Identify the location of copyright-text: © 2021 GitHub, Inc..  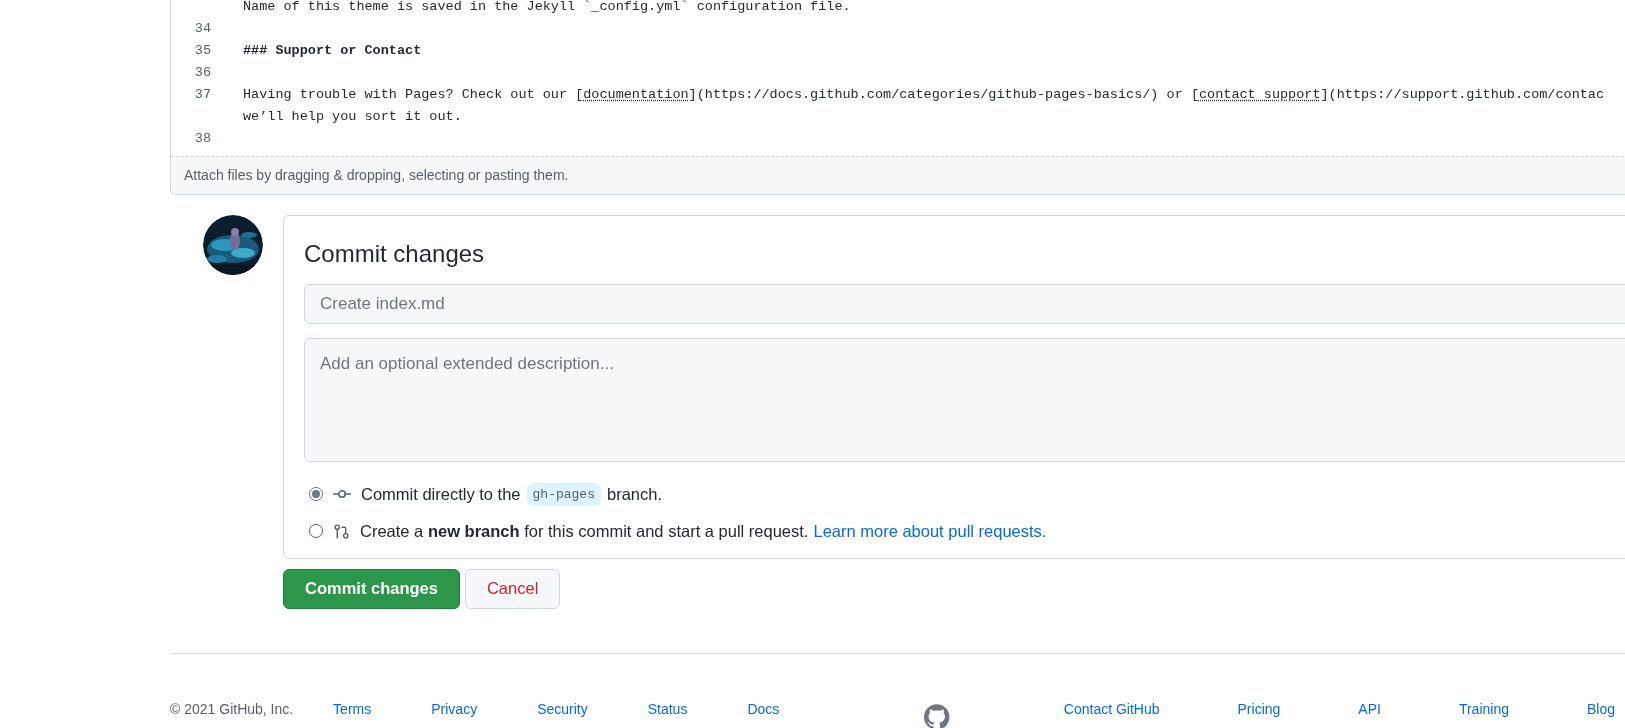
(232, 709).